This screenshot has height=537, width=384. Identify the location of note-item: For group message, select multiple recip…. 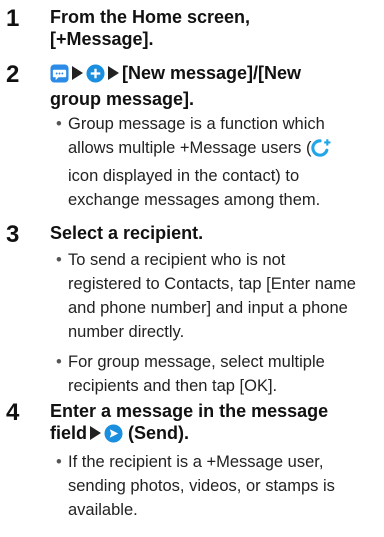
(216, 374).